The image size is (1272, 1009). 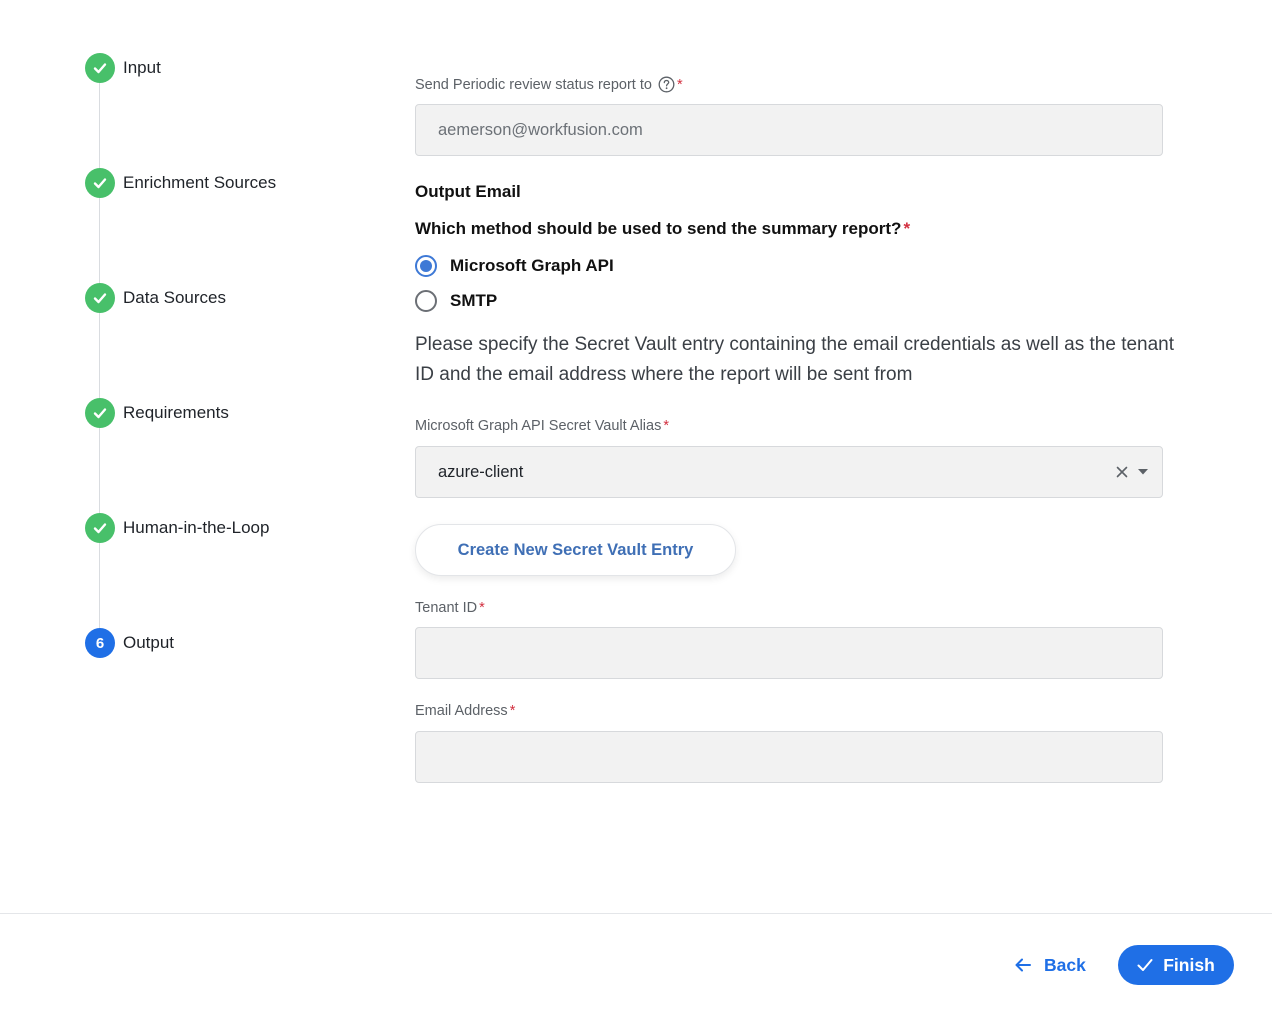 I want to click on step-number-badge: 6, so click(x=100, y=643).